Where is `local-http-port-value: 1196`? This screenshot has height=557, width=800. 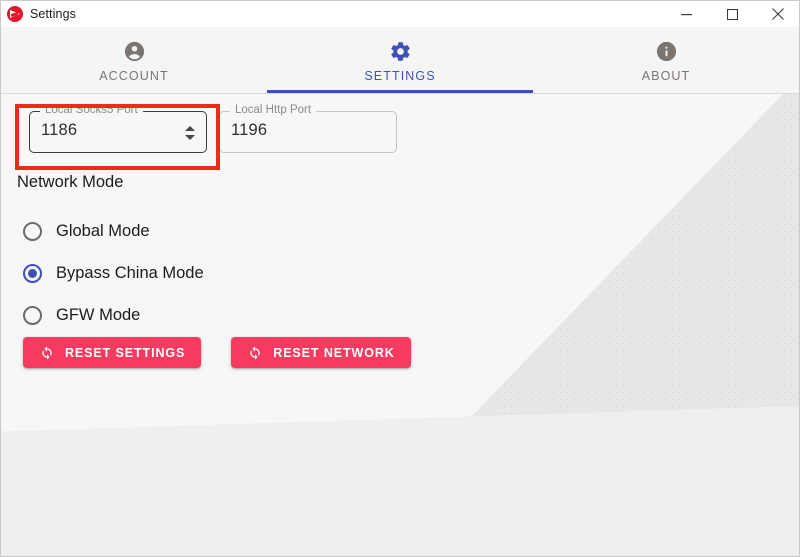 local-http-port-value: 1196 is located at coordinates (249, 130).